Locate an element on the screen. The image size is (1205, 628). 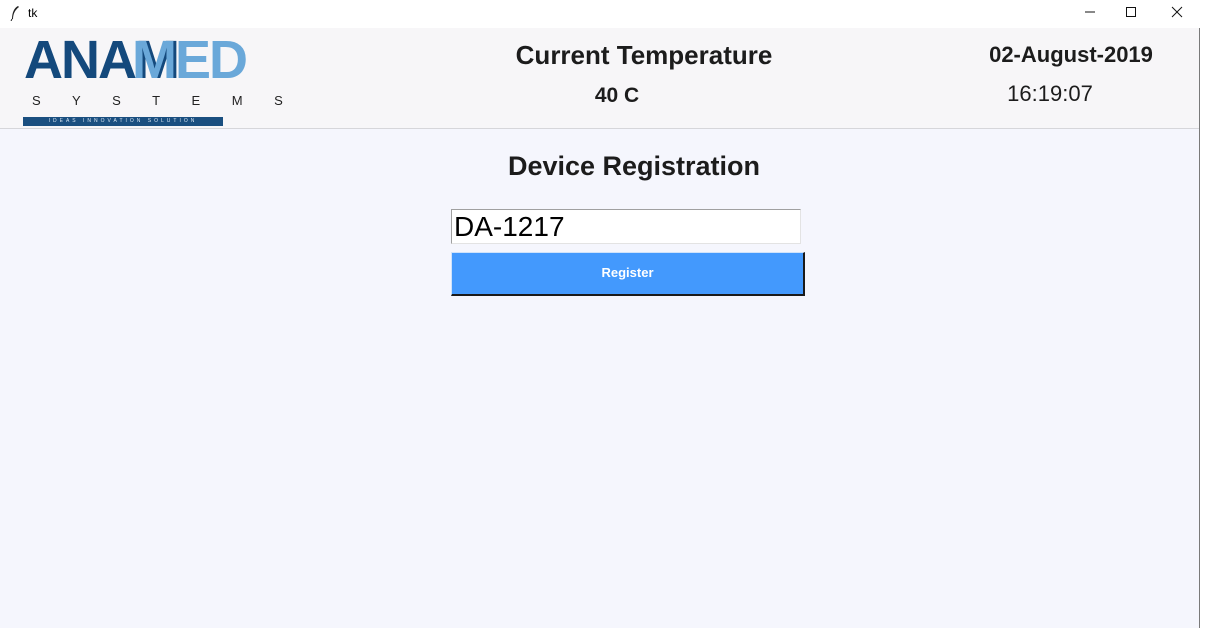
temperature-value: 40 C is located at coordinates (617, 95).